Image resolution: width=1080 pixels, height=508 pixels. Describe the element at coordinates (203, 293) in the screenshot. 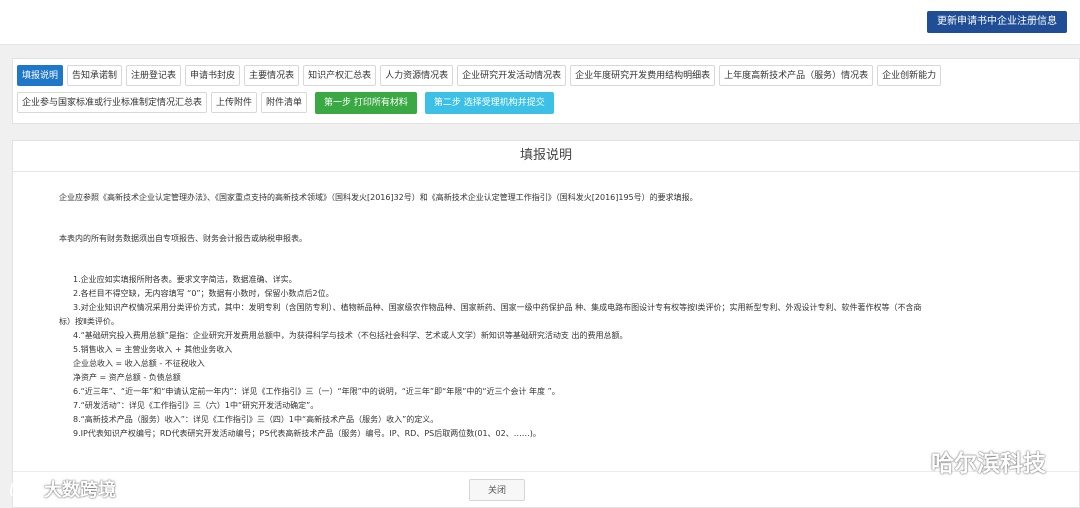

I see `instructions-item: 2.各栏目不得空缺，无内容填写 “0”；数据有小数时，保留小数点后2位。` at that location.